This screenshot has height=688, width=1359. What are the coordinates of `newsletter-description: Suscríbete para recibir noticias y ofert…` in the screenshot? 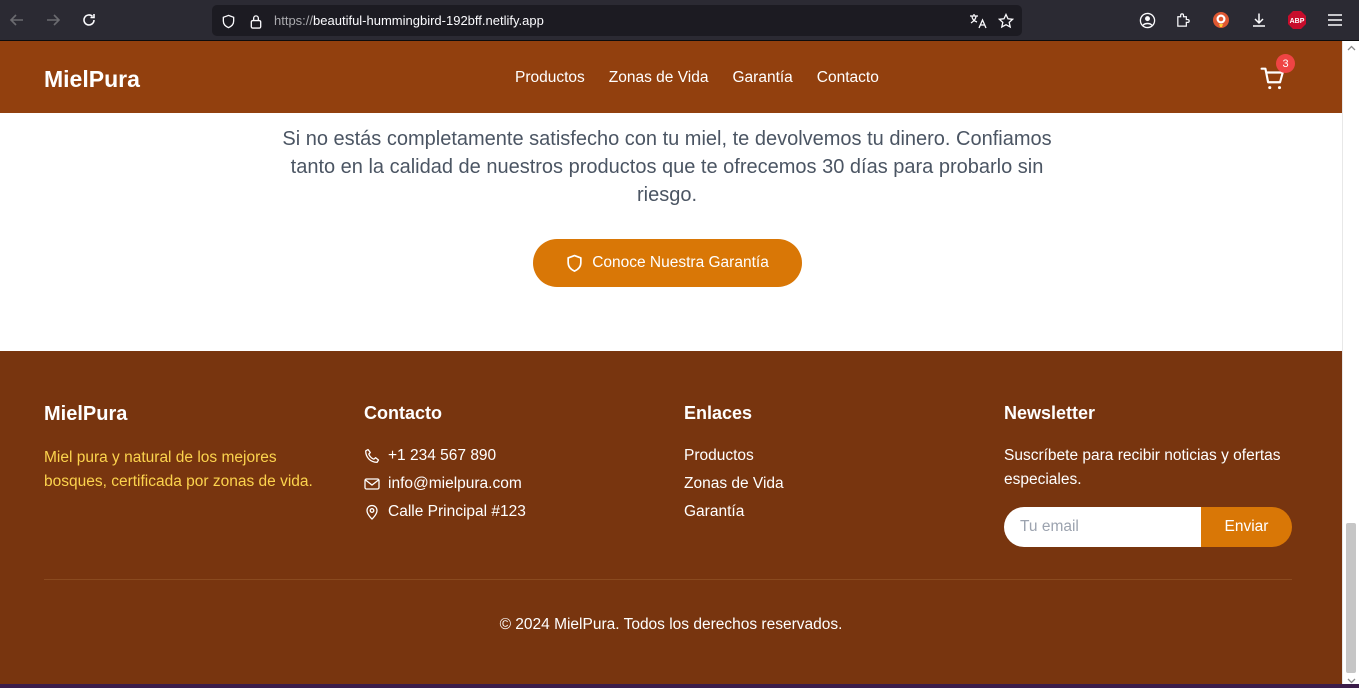 It's located at (1142, 467).